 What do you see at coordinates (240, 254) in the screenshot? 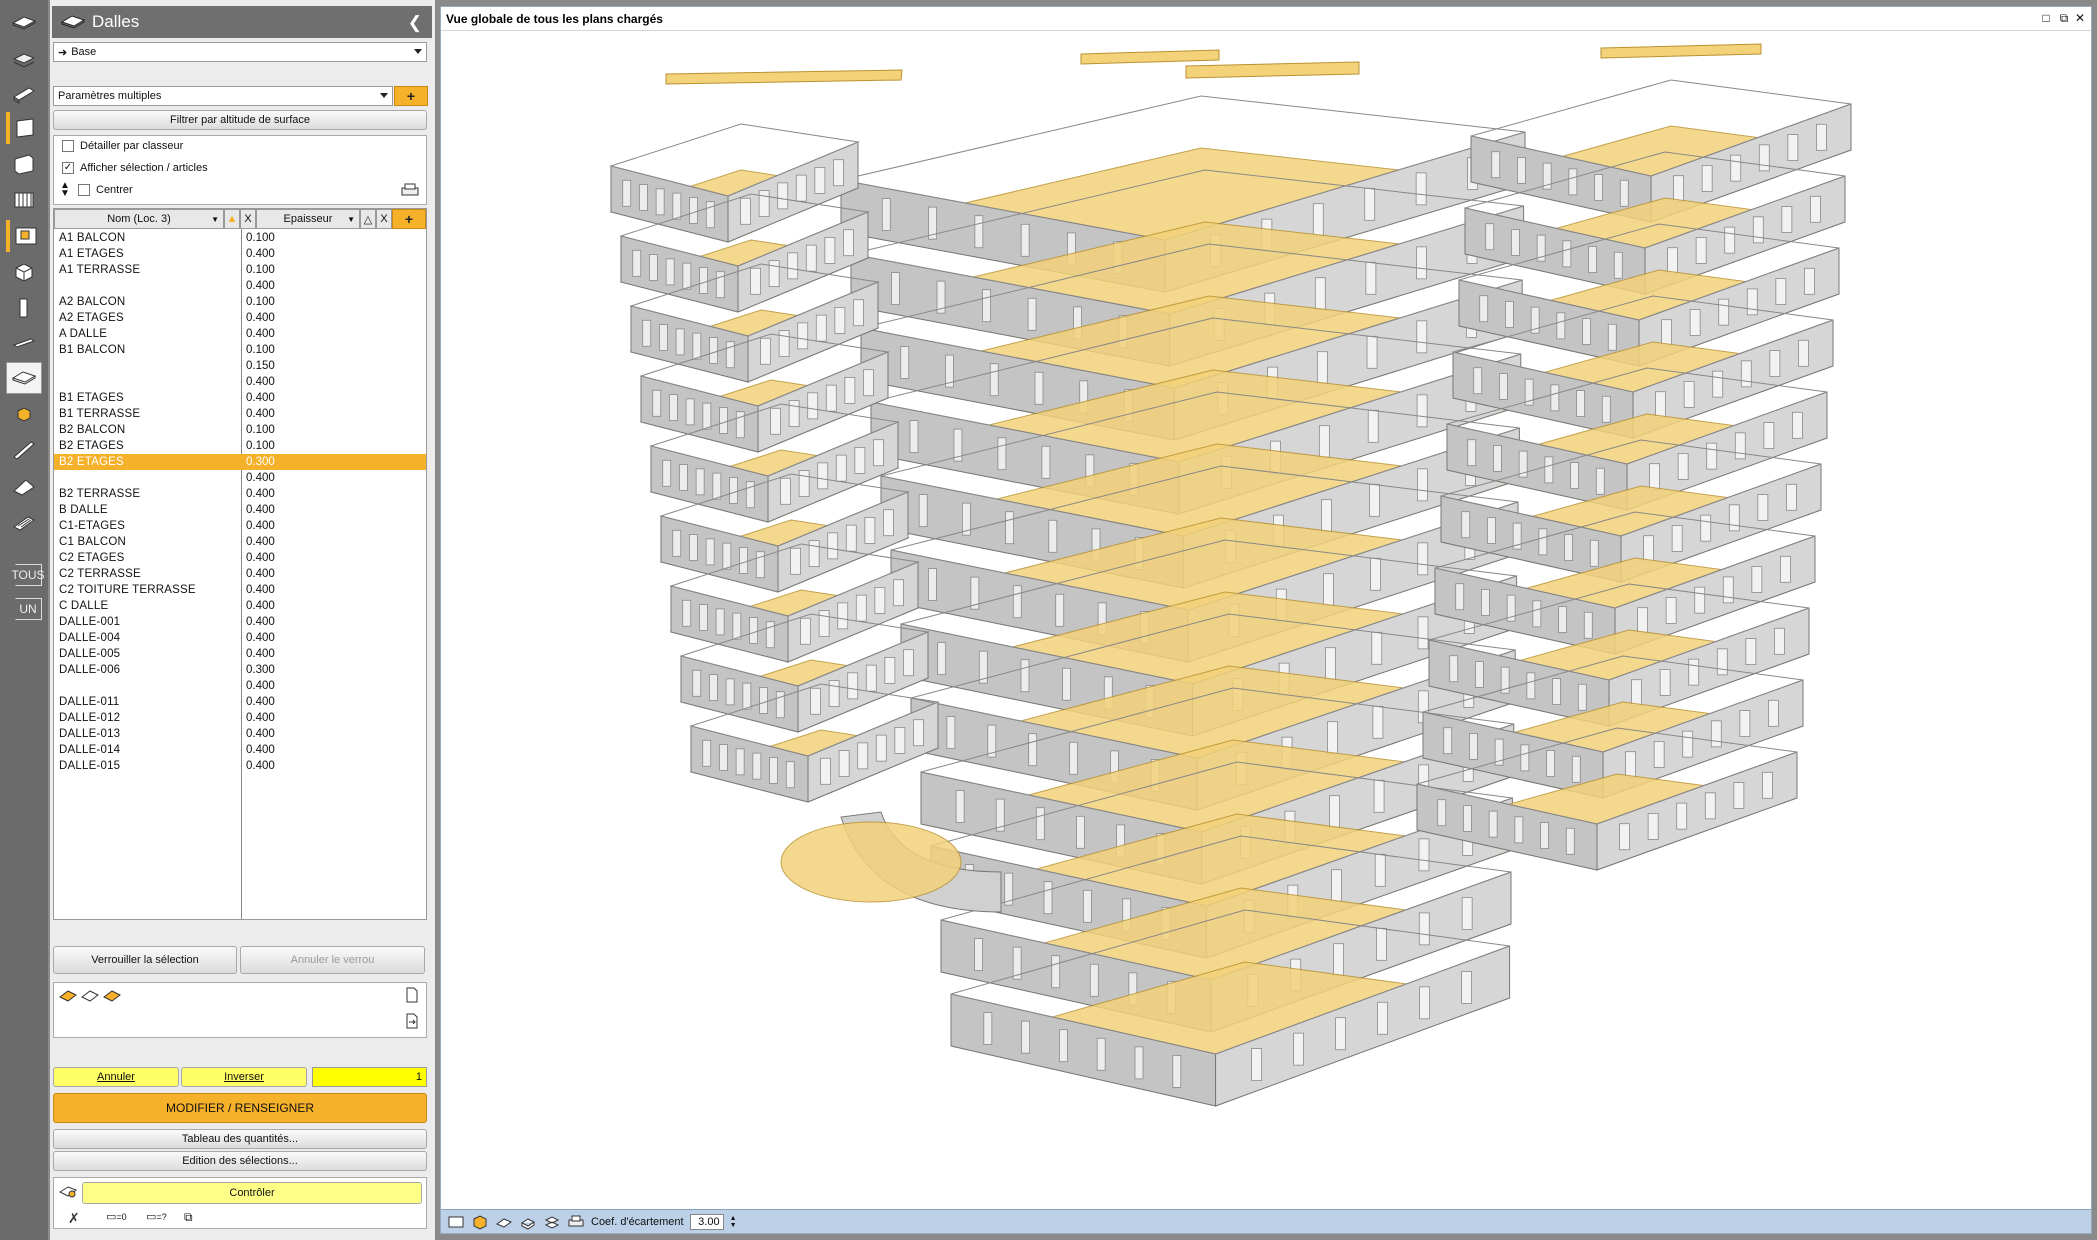
I see `table-row: A1 ETAGES 0.400` at bounding box center [240, 254].